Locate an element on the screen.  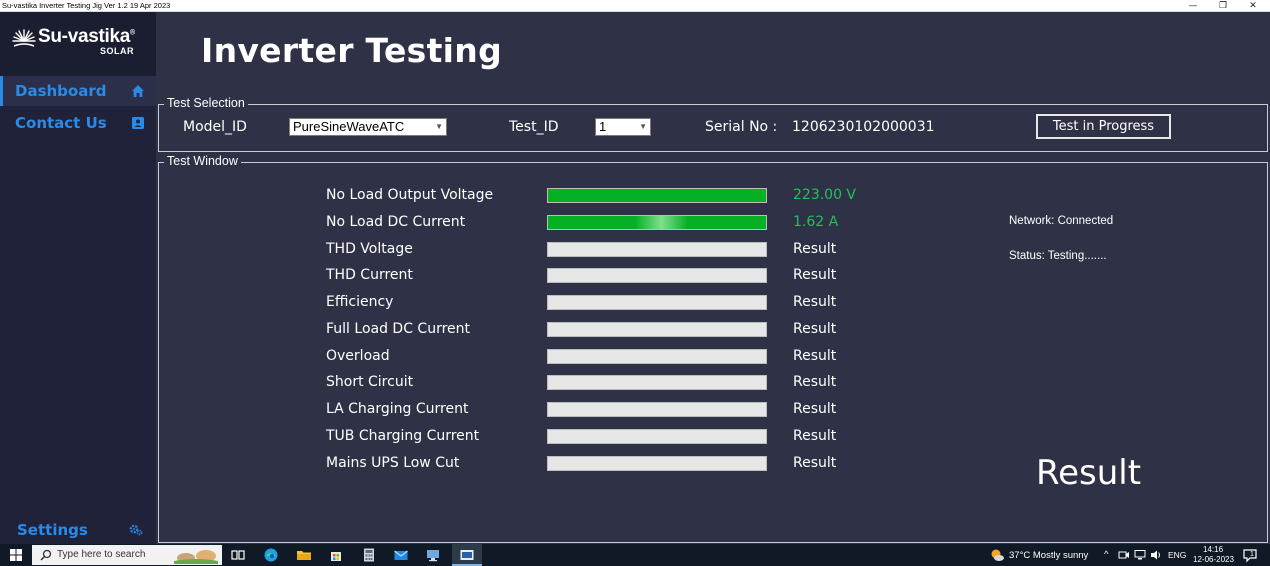
model-id-label: Model_ID is located at coordinates (215, 127).